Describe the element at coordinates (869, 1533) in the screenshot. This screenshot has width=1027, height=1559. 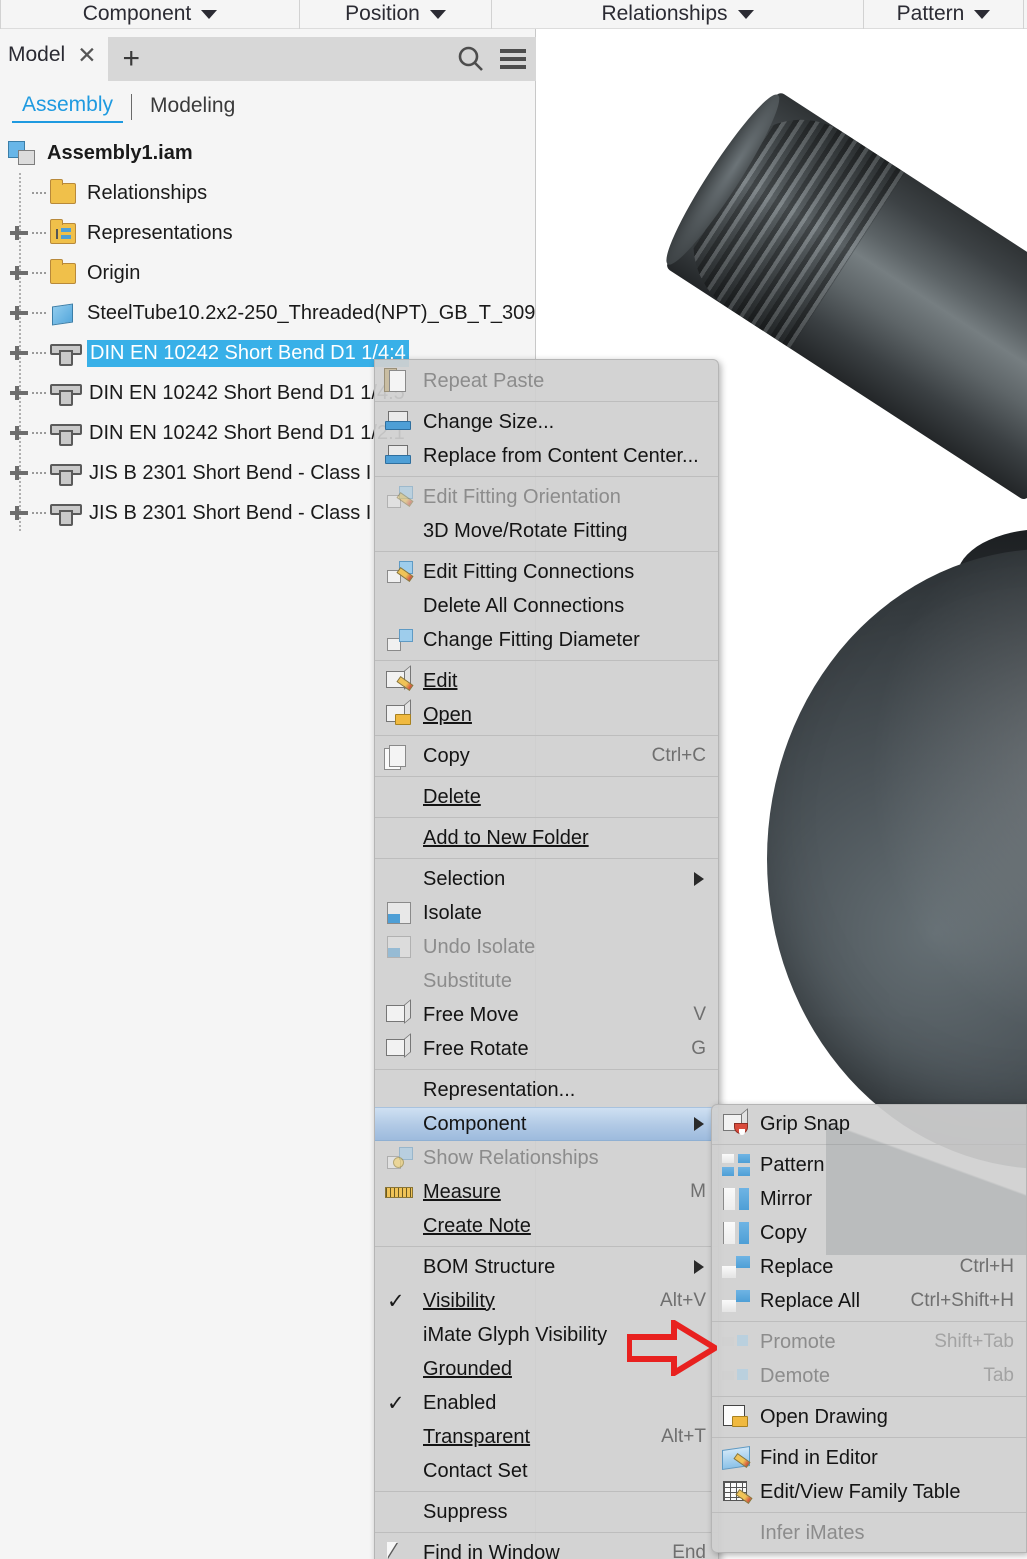
I see `menu-item-infer-imates: Infer iMates` at that location.